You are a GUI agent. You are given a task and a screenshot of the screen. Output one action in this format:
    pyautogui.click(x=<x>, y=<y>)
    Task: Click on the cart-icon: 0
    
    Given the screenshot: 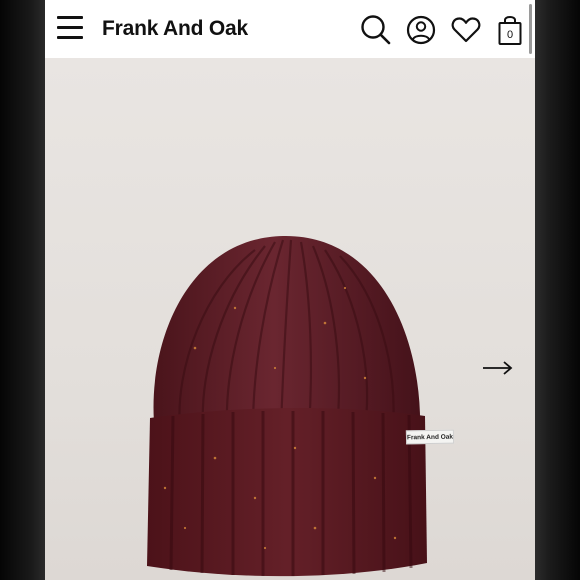 What is the action you would take?
    pyautogui.click(x=510, y=30)
    